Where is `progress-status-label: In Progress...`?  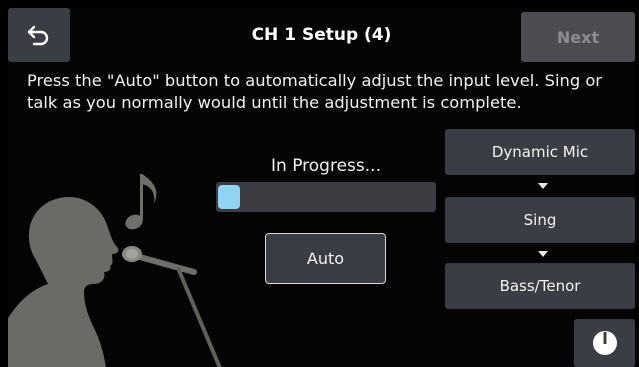
progress-status-label: In Progress... is located at coordinates (326, 166).